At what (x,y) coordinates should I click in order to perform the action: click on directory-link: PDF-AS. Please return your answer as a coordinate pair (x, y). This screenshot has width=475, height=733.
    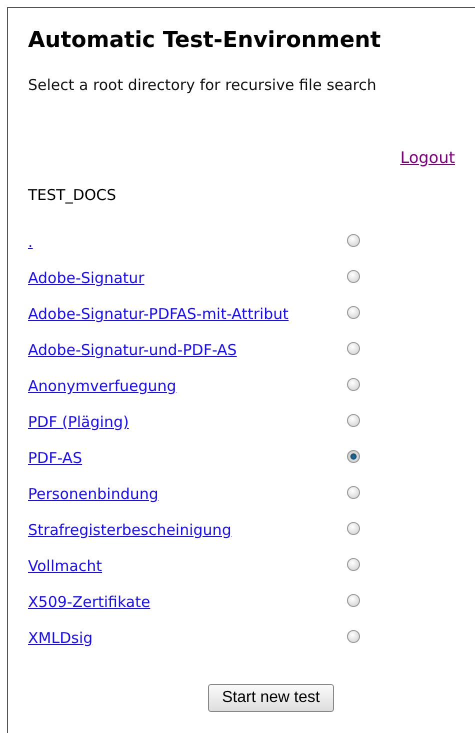
    Looking at the image, I should click on (187, 458).